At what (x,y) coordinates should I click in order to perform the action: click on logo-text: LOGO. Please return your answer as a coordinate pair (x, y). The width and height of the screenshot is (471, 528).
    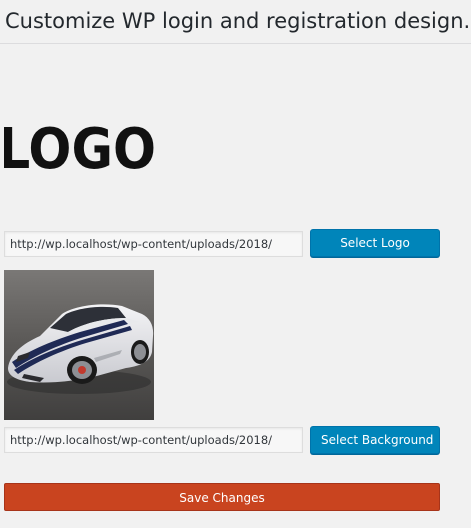
    Looking at the image, I should click on (79, 148).